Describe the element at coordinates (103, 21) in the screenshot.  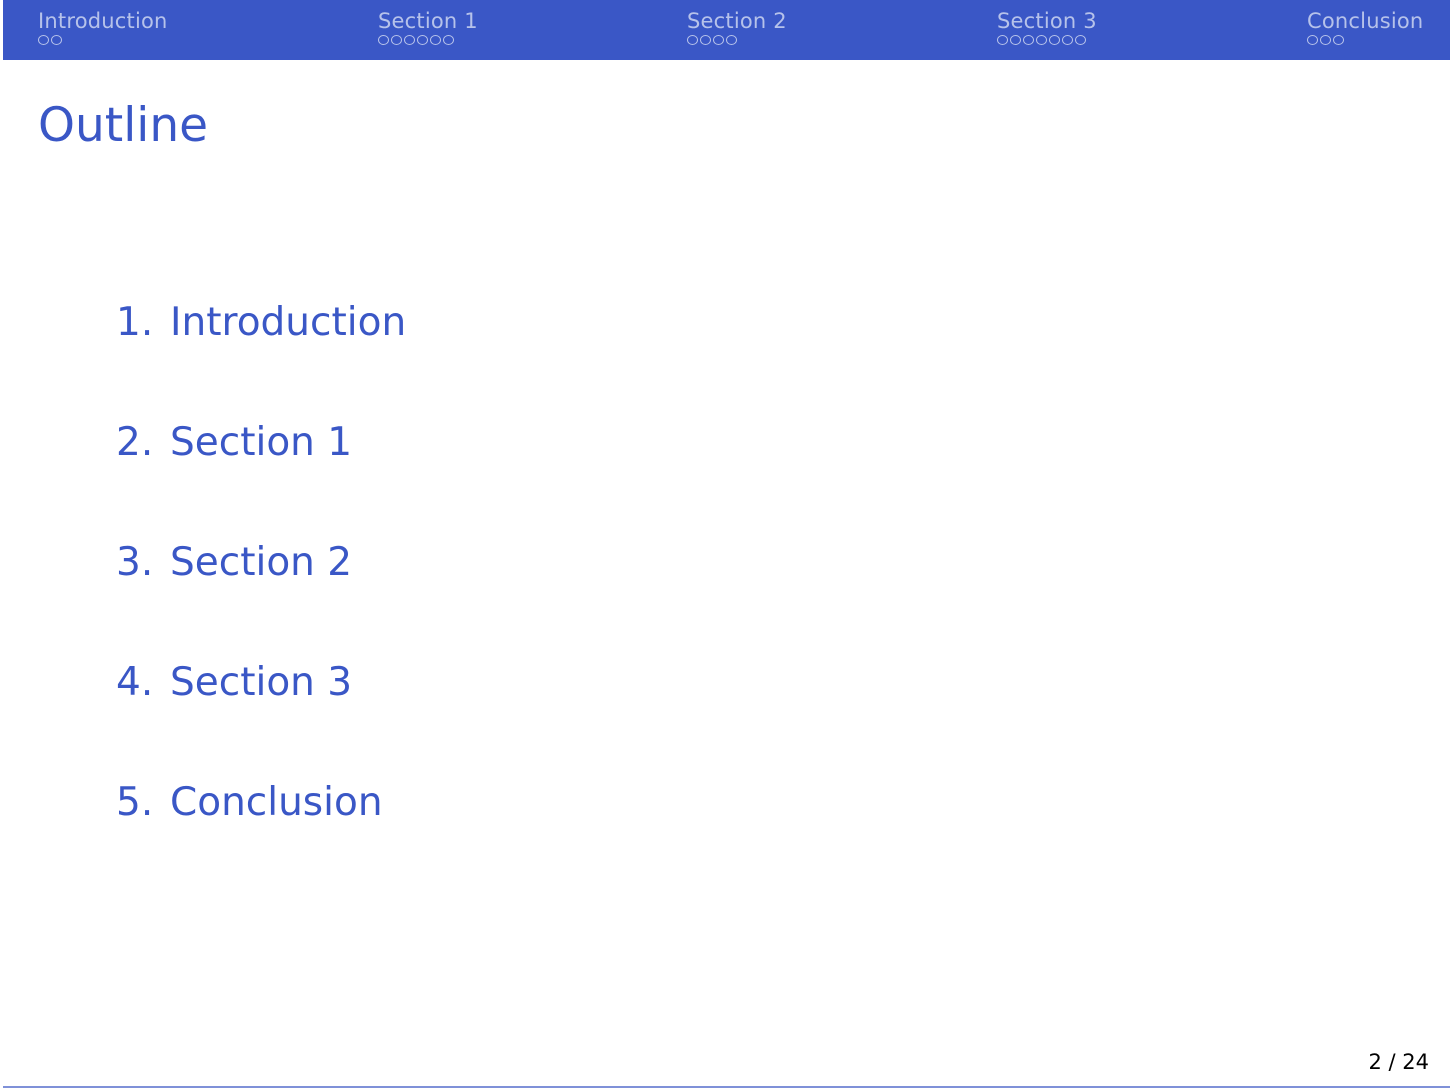
I see `nav-section-title: Introduction` at that location.